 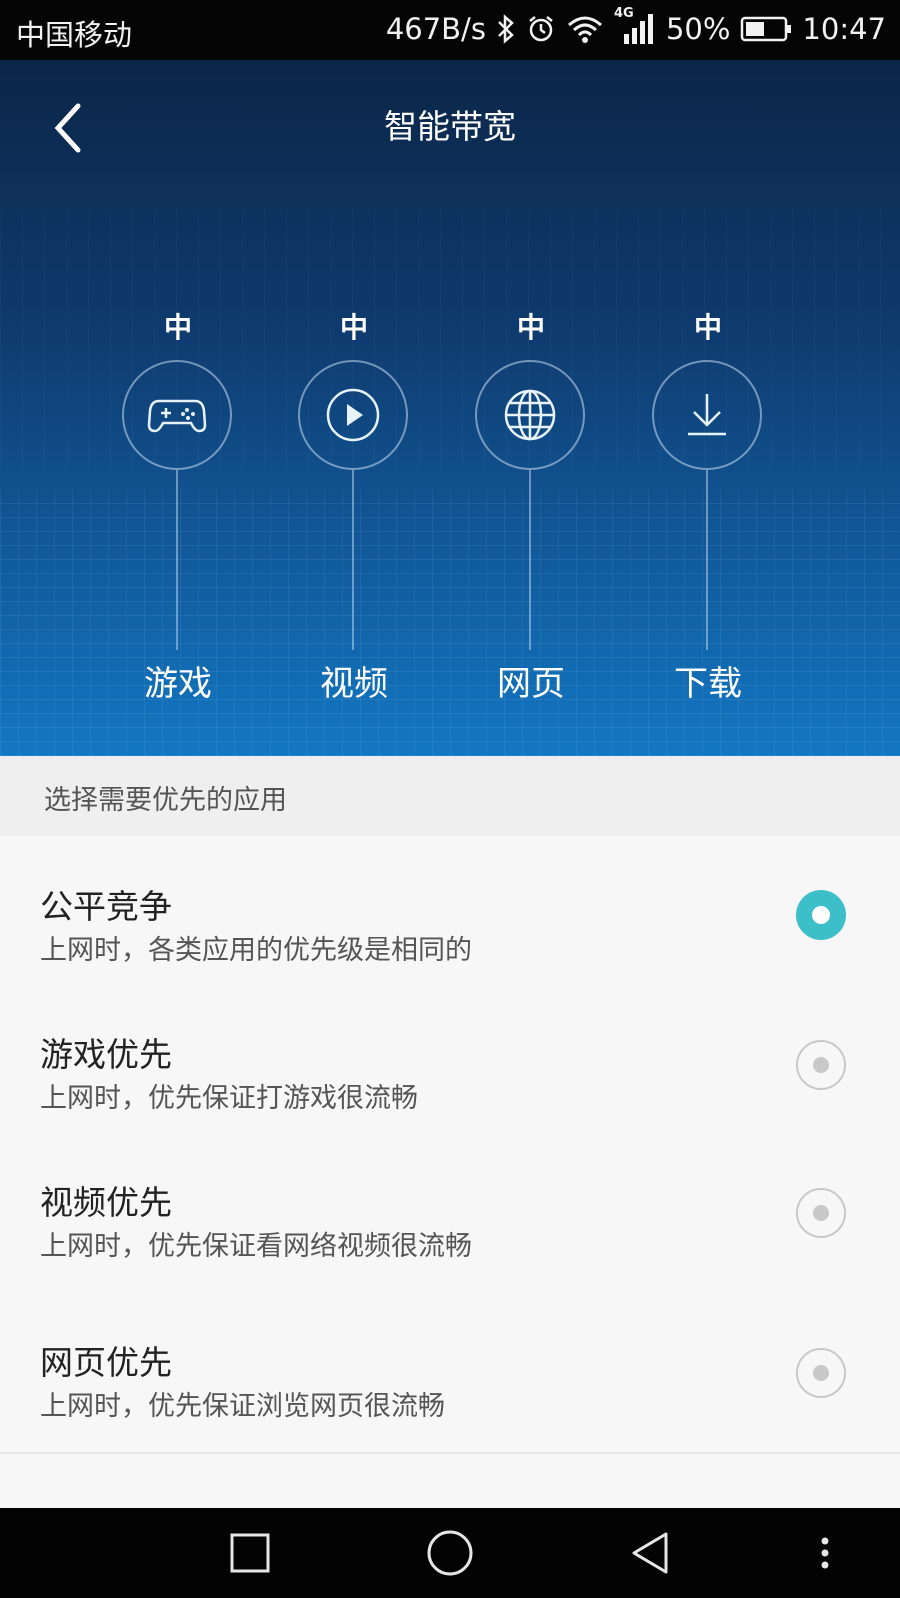 What do you see at coordinates (708, 684) in the screenshot?
I see `category-name: 下载` at bounding box center [708, 684].